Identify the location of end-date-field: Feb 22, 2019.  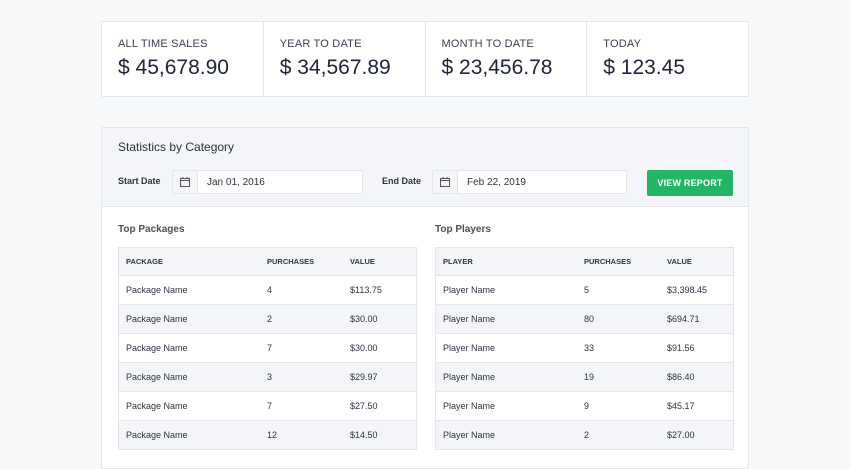
(529, 182).